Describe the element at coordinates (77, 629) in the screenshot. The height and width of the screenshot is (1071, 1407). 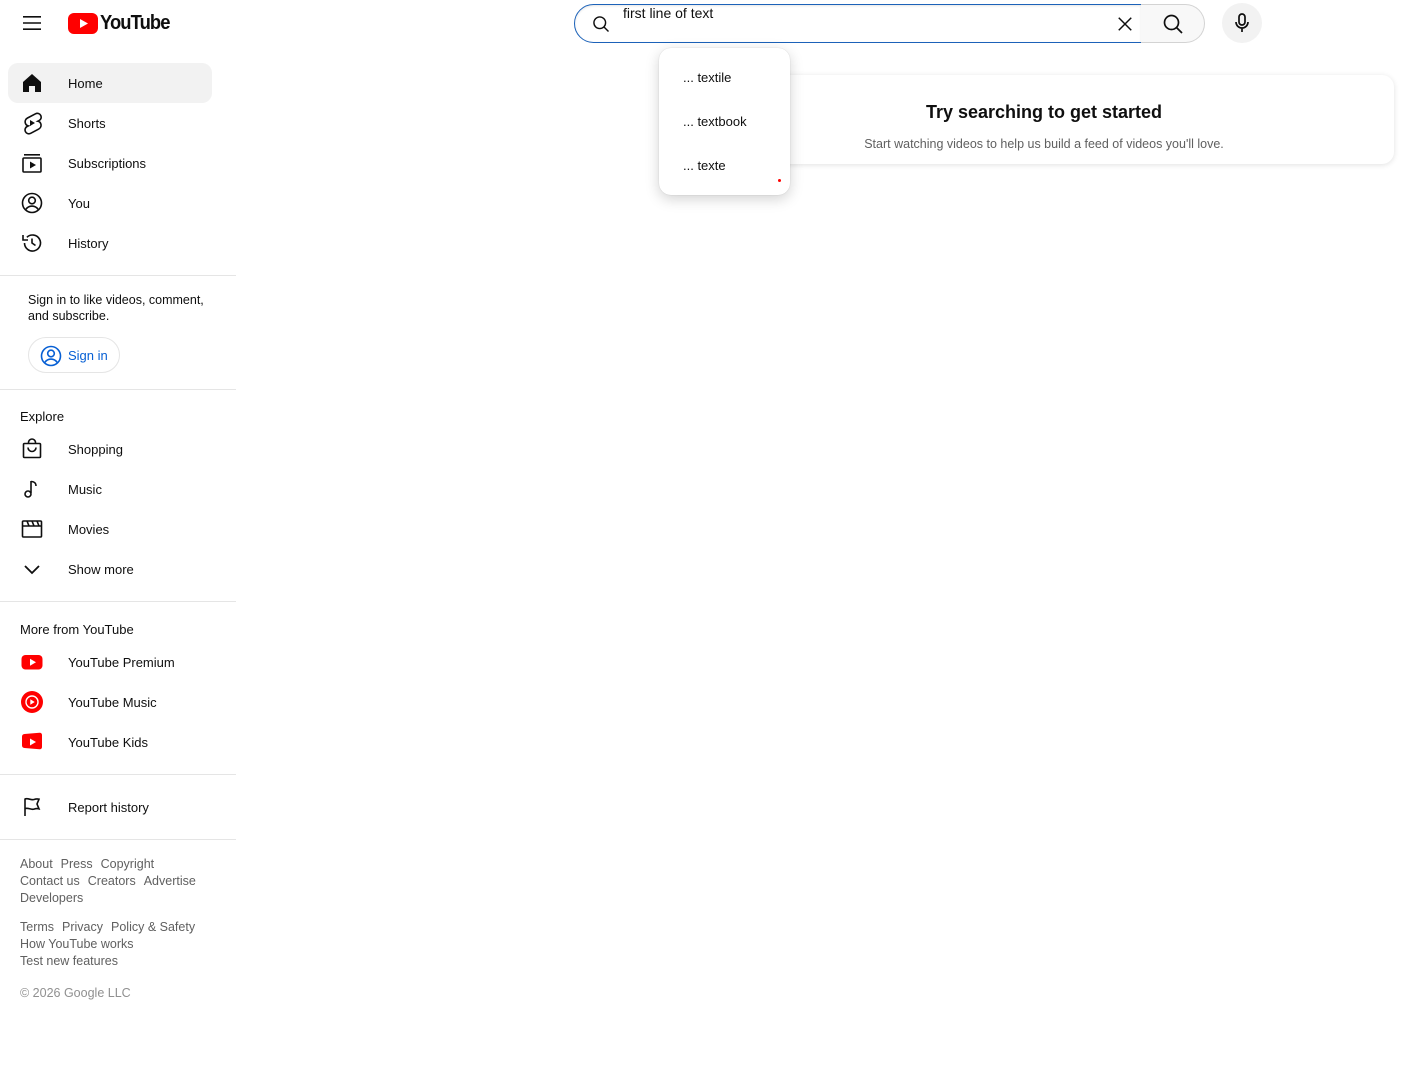
I see `more-from-youtube-heading: More from YouTube` at that location.